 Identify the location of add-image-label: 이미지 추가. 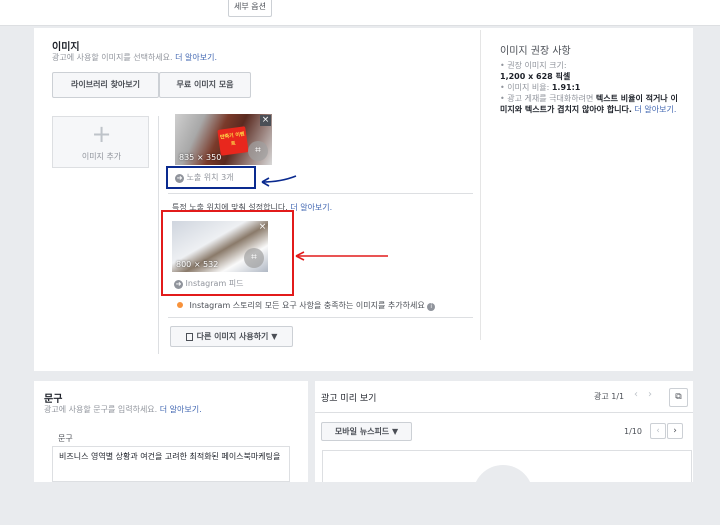
(101, 156).